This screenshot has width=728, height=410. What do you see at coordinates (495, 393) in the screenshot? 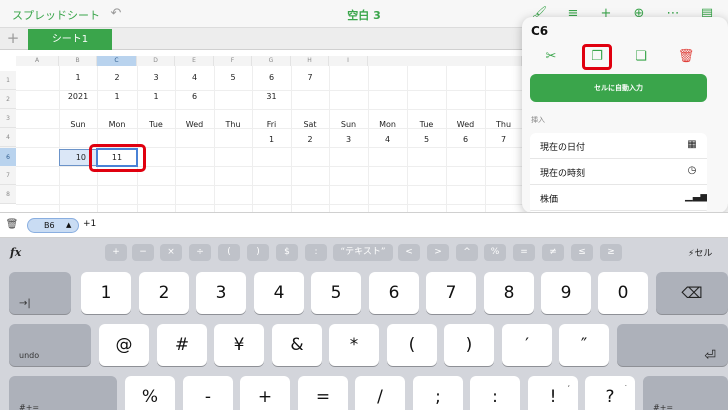
I see `key-colon: :` at bounding box center [495, 393].